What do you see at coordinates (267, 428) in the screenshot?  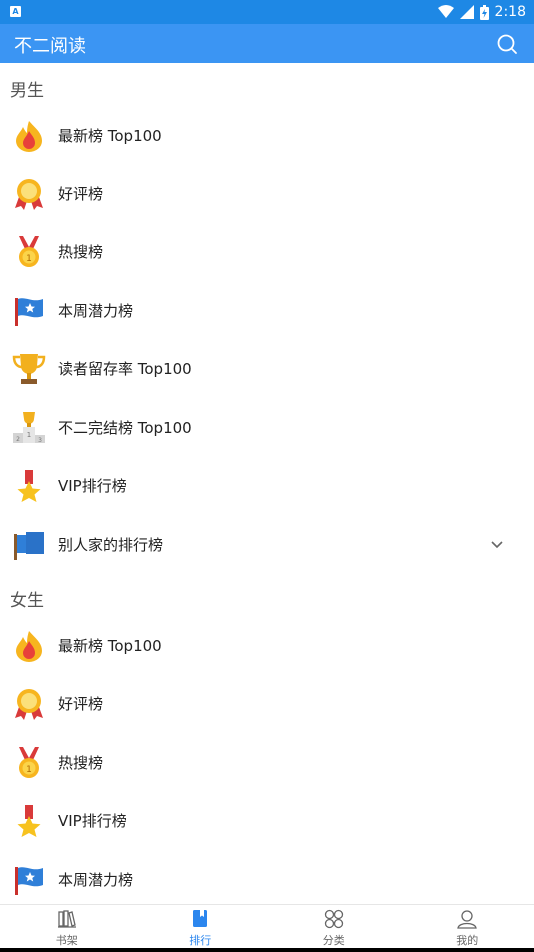 I see `list-item: 1 2 3 不二完结榜 Top100` at bounding box center [267, 428].